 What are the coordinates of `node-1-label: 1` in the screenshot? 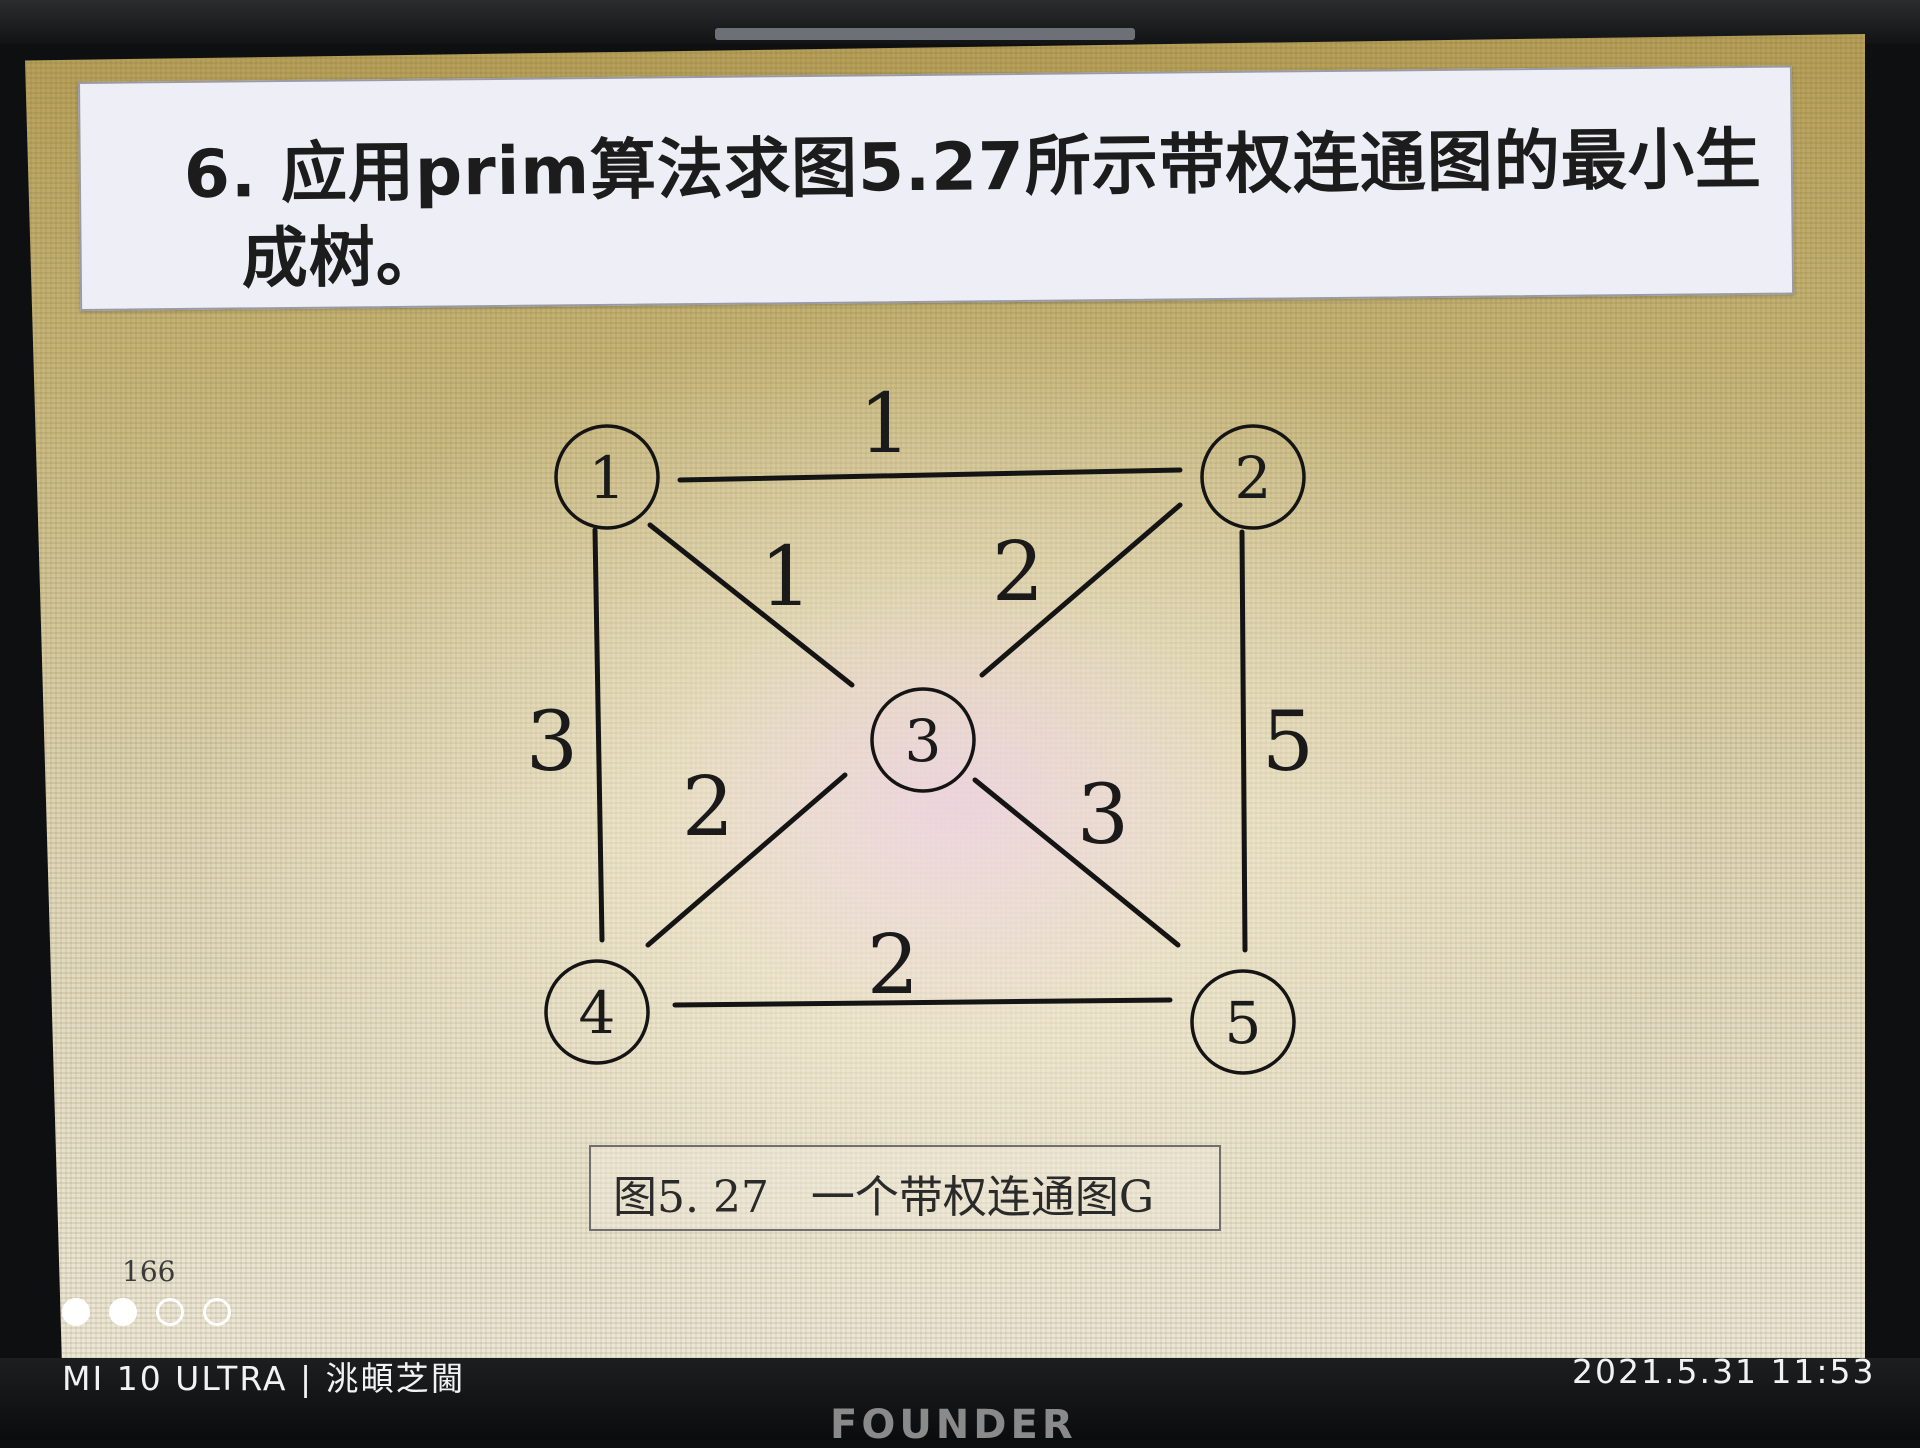 It's located at (607, 478).